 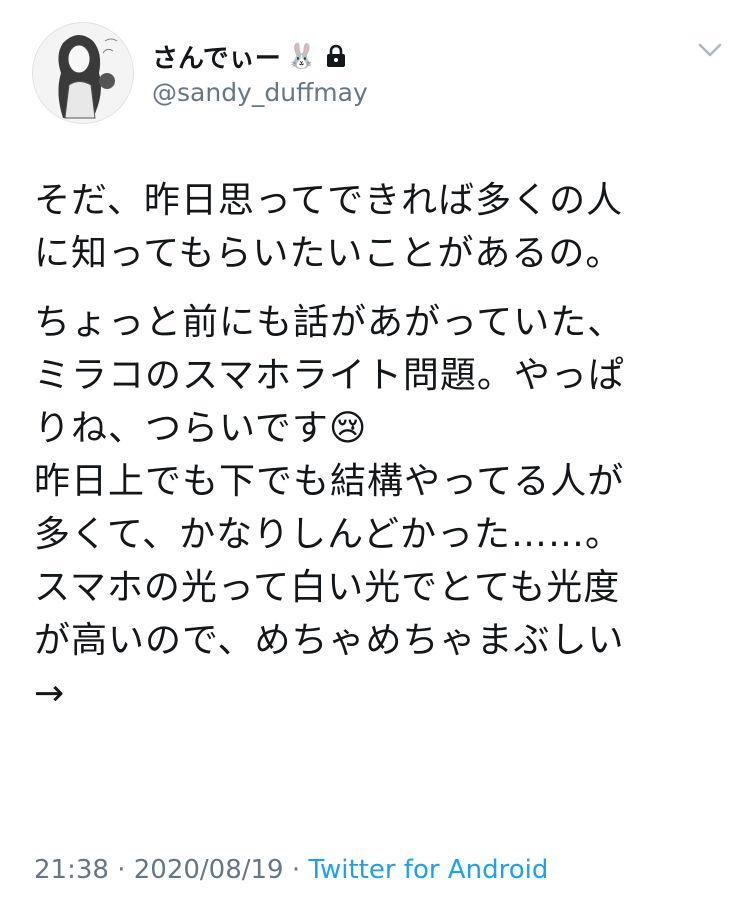 I want to click on display-name: さんでぃー, so click(x=216, y=56).